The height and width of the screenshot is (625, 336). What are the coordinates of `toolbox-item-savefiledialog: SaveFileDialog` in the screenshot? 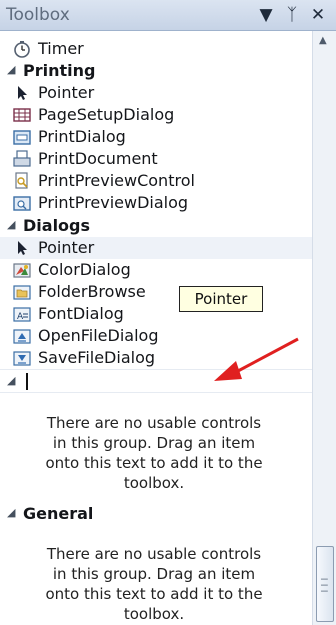 It's located at (156, 358).